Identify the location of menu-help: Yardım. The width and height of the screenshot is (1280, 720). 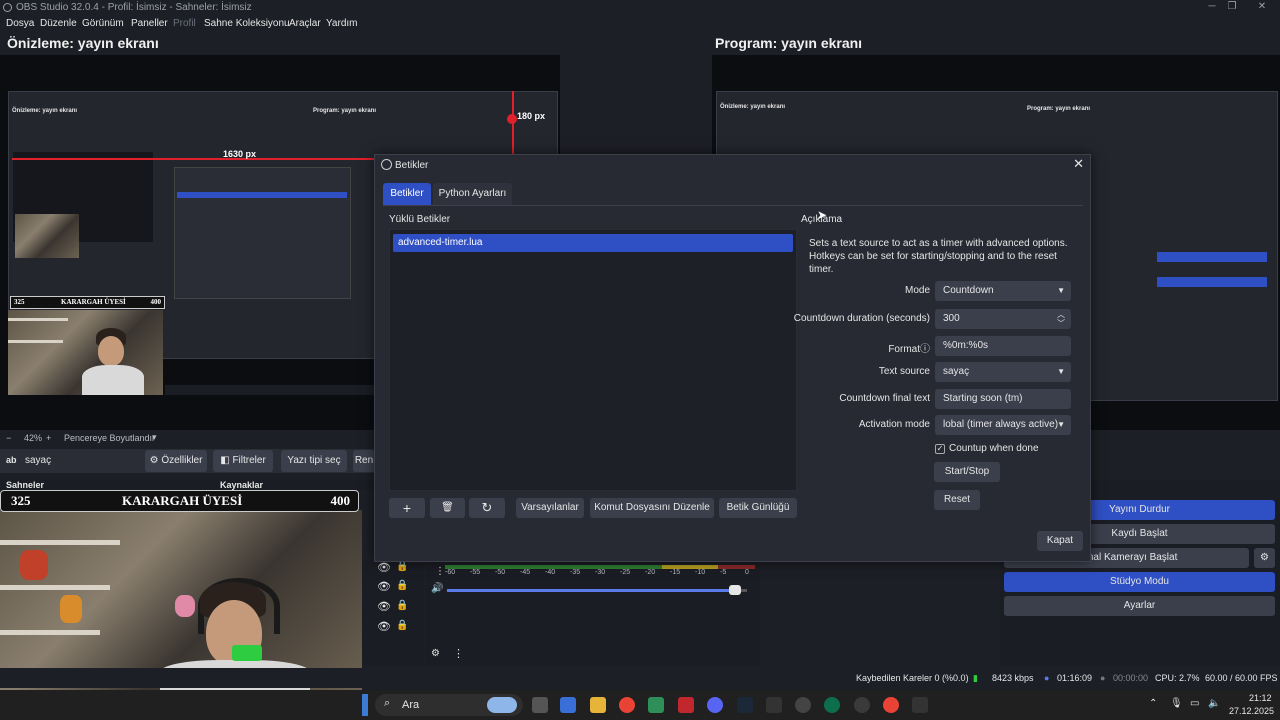
(342, 23).